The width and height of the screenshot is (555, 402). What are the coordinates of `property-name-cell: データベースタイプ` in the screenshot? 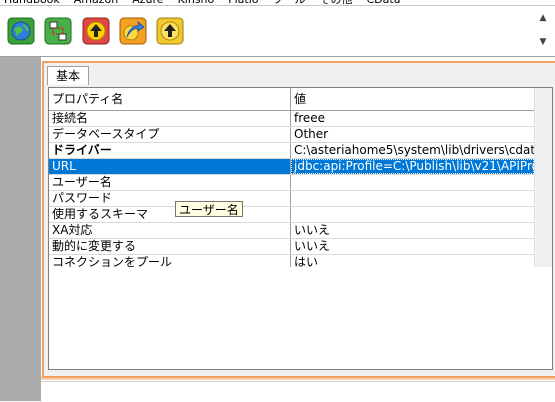 It's located at (170, 134).